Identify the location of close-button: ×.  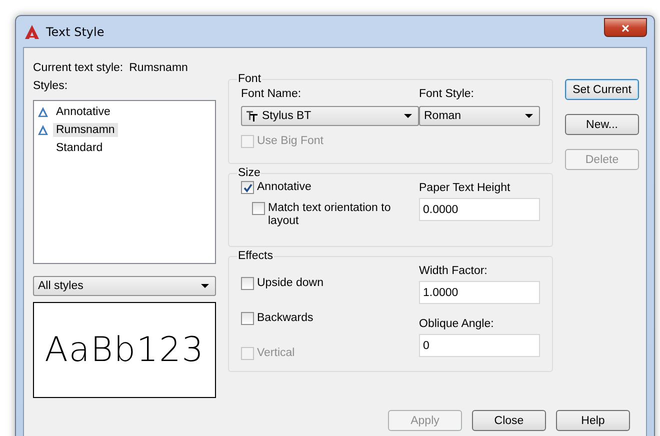
(625, 27).